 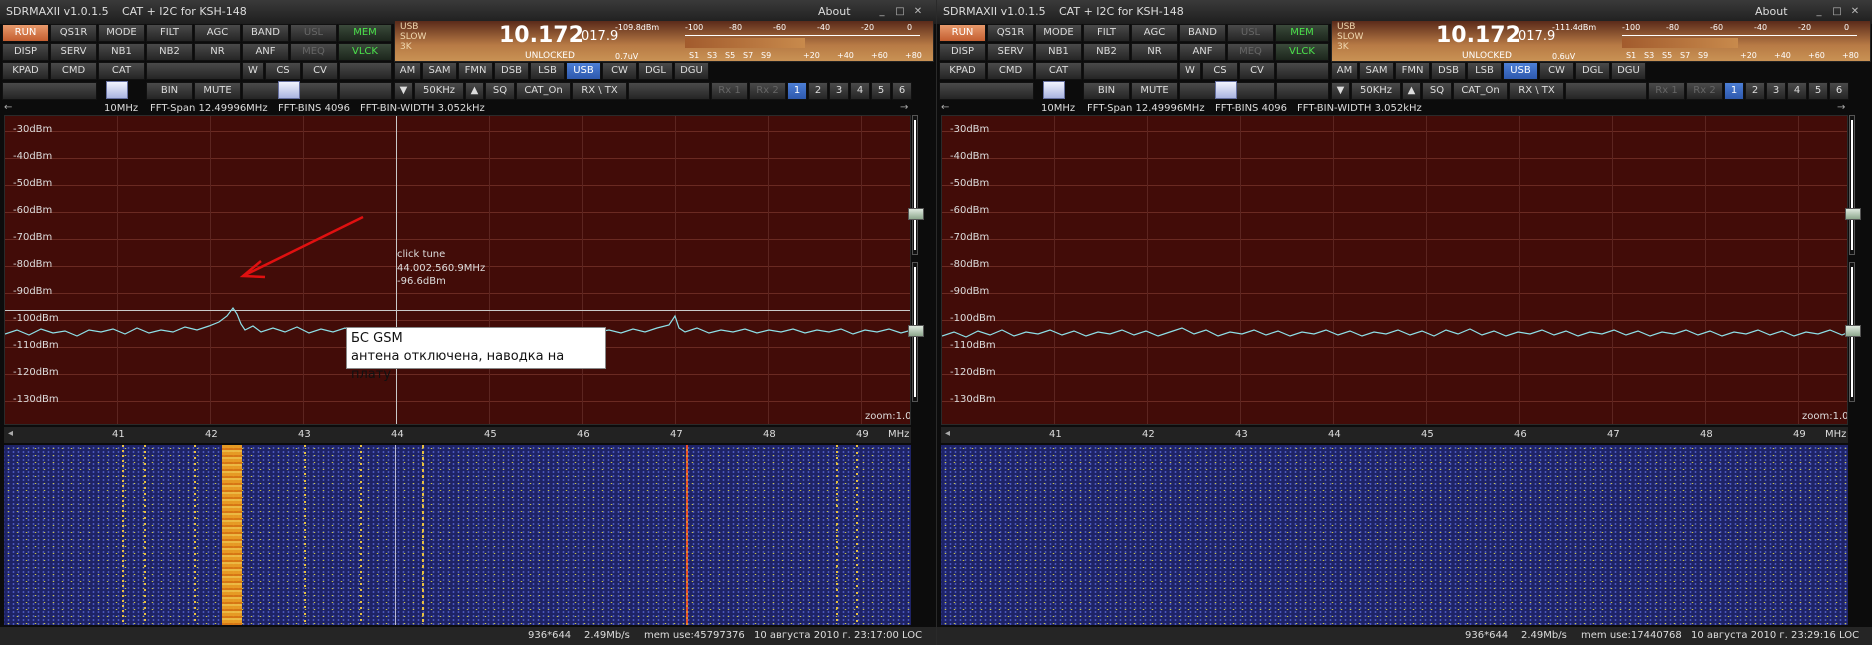 I want to click on page-3-button: 3, so click(x=839, y=91).